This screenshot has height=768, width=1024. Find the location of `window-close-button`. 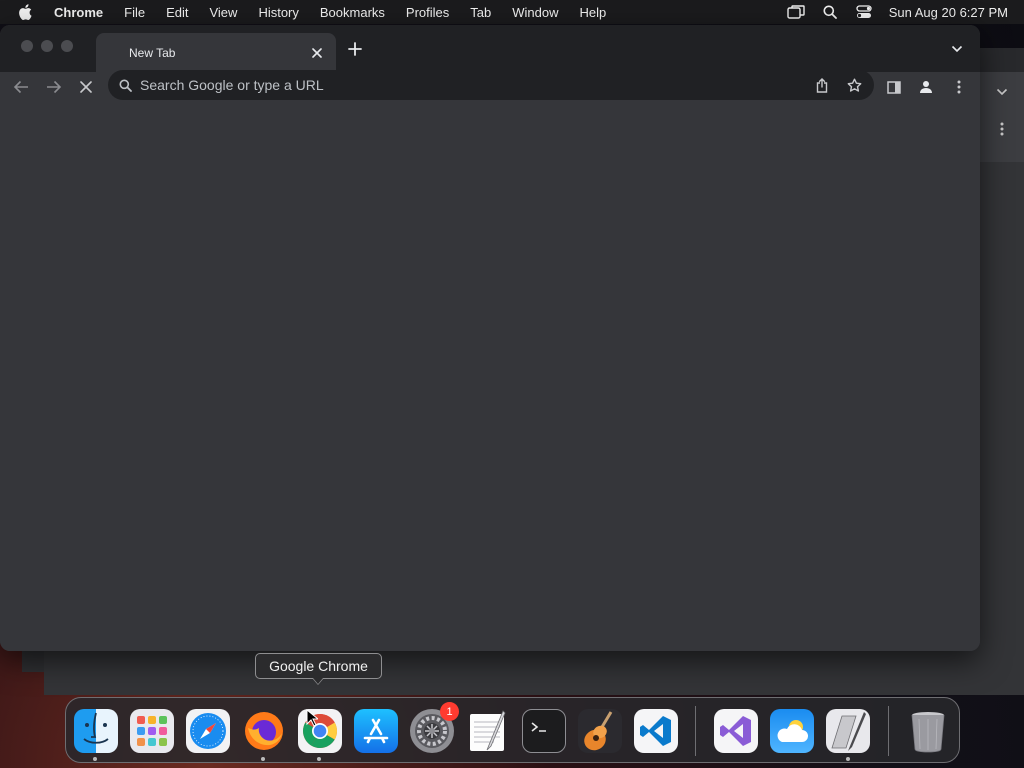

window-close-button is located at coordinates (27, 46).